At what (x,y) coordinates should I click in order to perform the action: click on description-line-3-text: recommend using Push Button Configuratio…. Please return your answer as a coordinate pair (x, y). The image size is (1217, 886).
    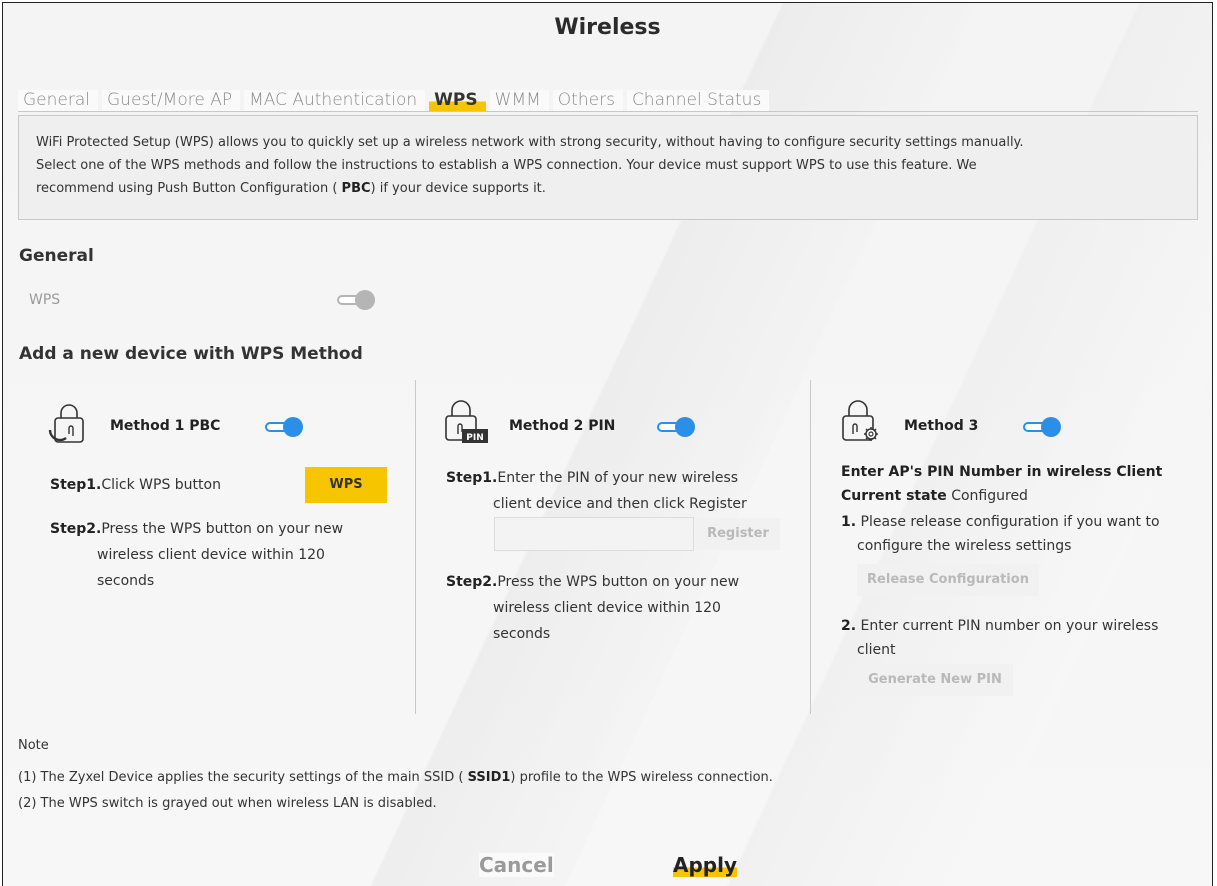
    Looking at the image, I should click on (187, 188).